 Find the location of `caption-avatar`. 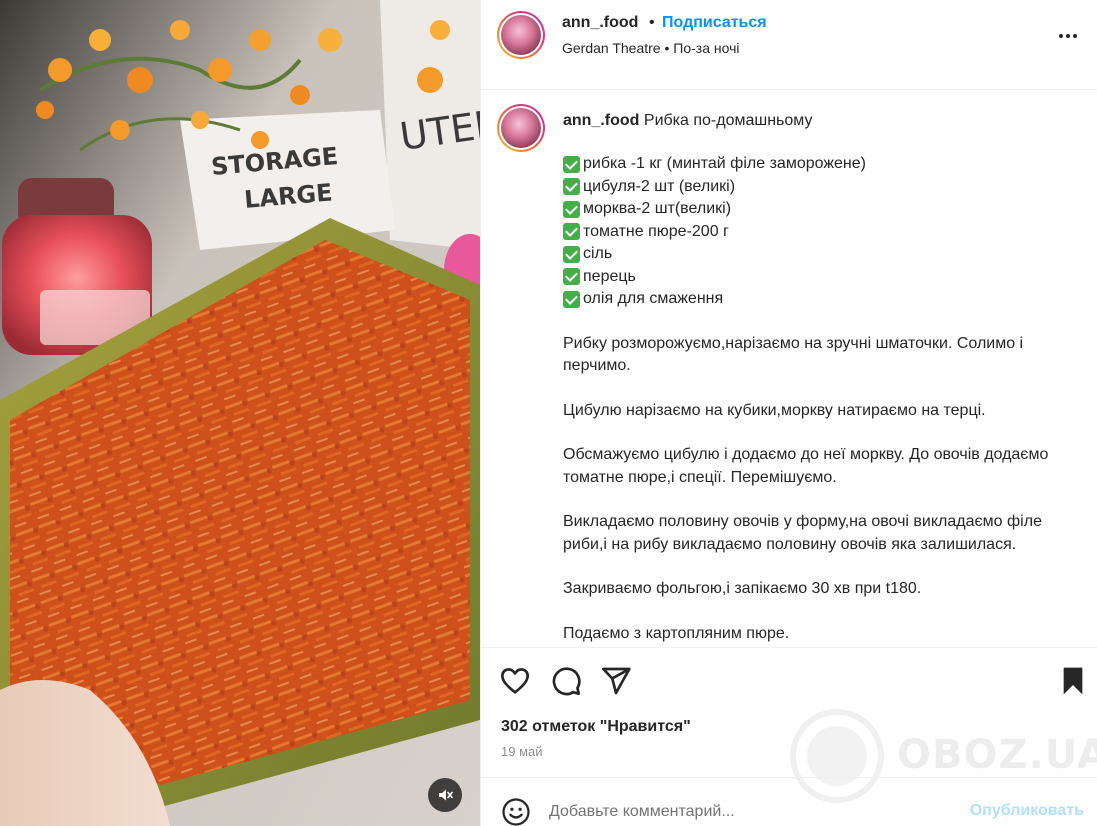

caption-avatar is located at coordinates (521, 128).